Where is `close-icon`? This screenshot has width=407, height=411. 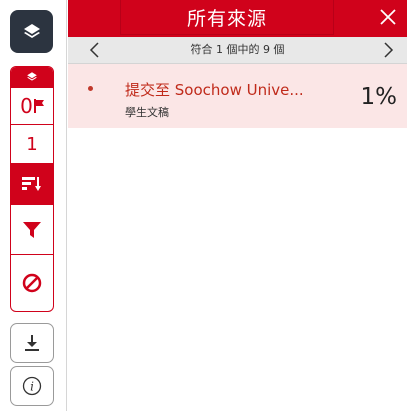
close-icon is located at coordinates (388, 17).